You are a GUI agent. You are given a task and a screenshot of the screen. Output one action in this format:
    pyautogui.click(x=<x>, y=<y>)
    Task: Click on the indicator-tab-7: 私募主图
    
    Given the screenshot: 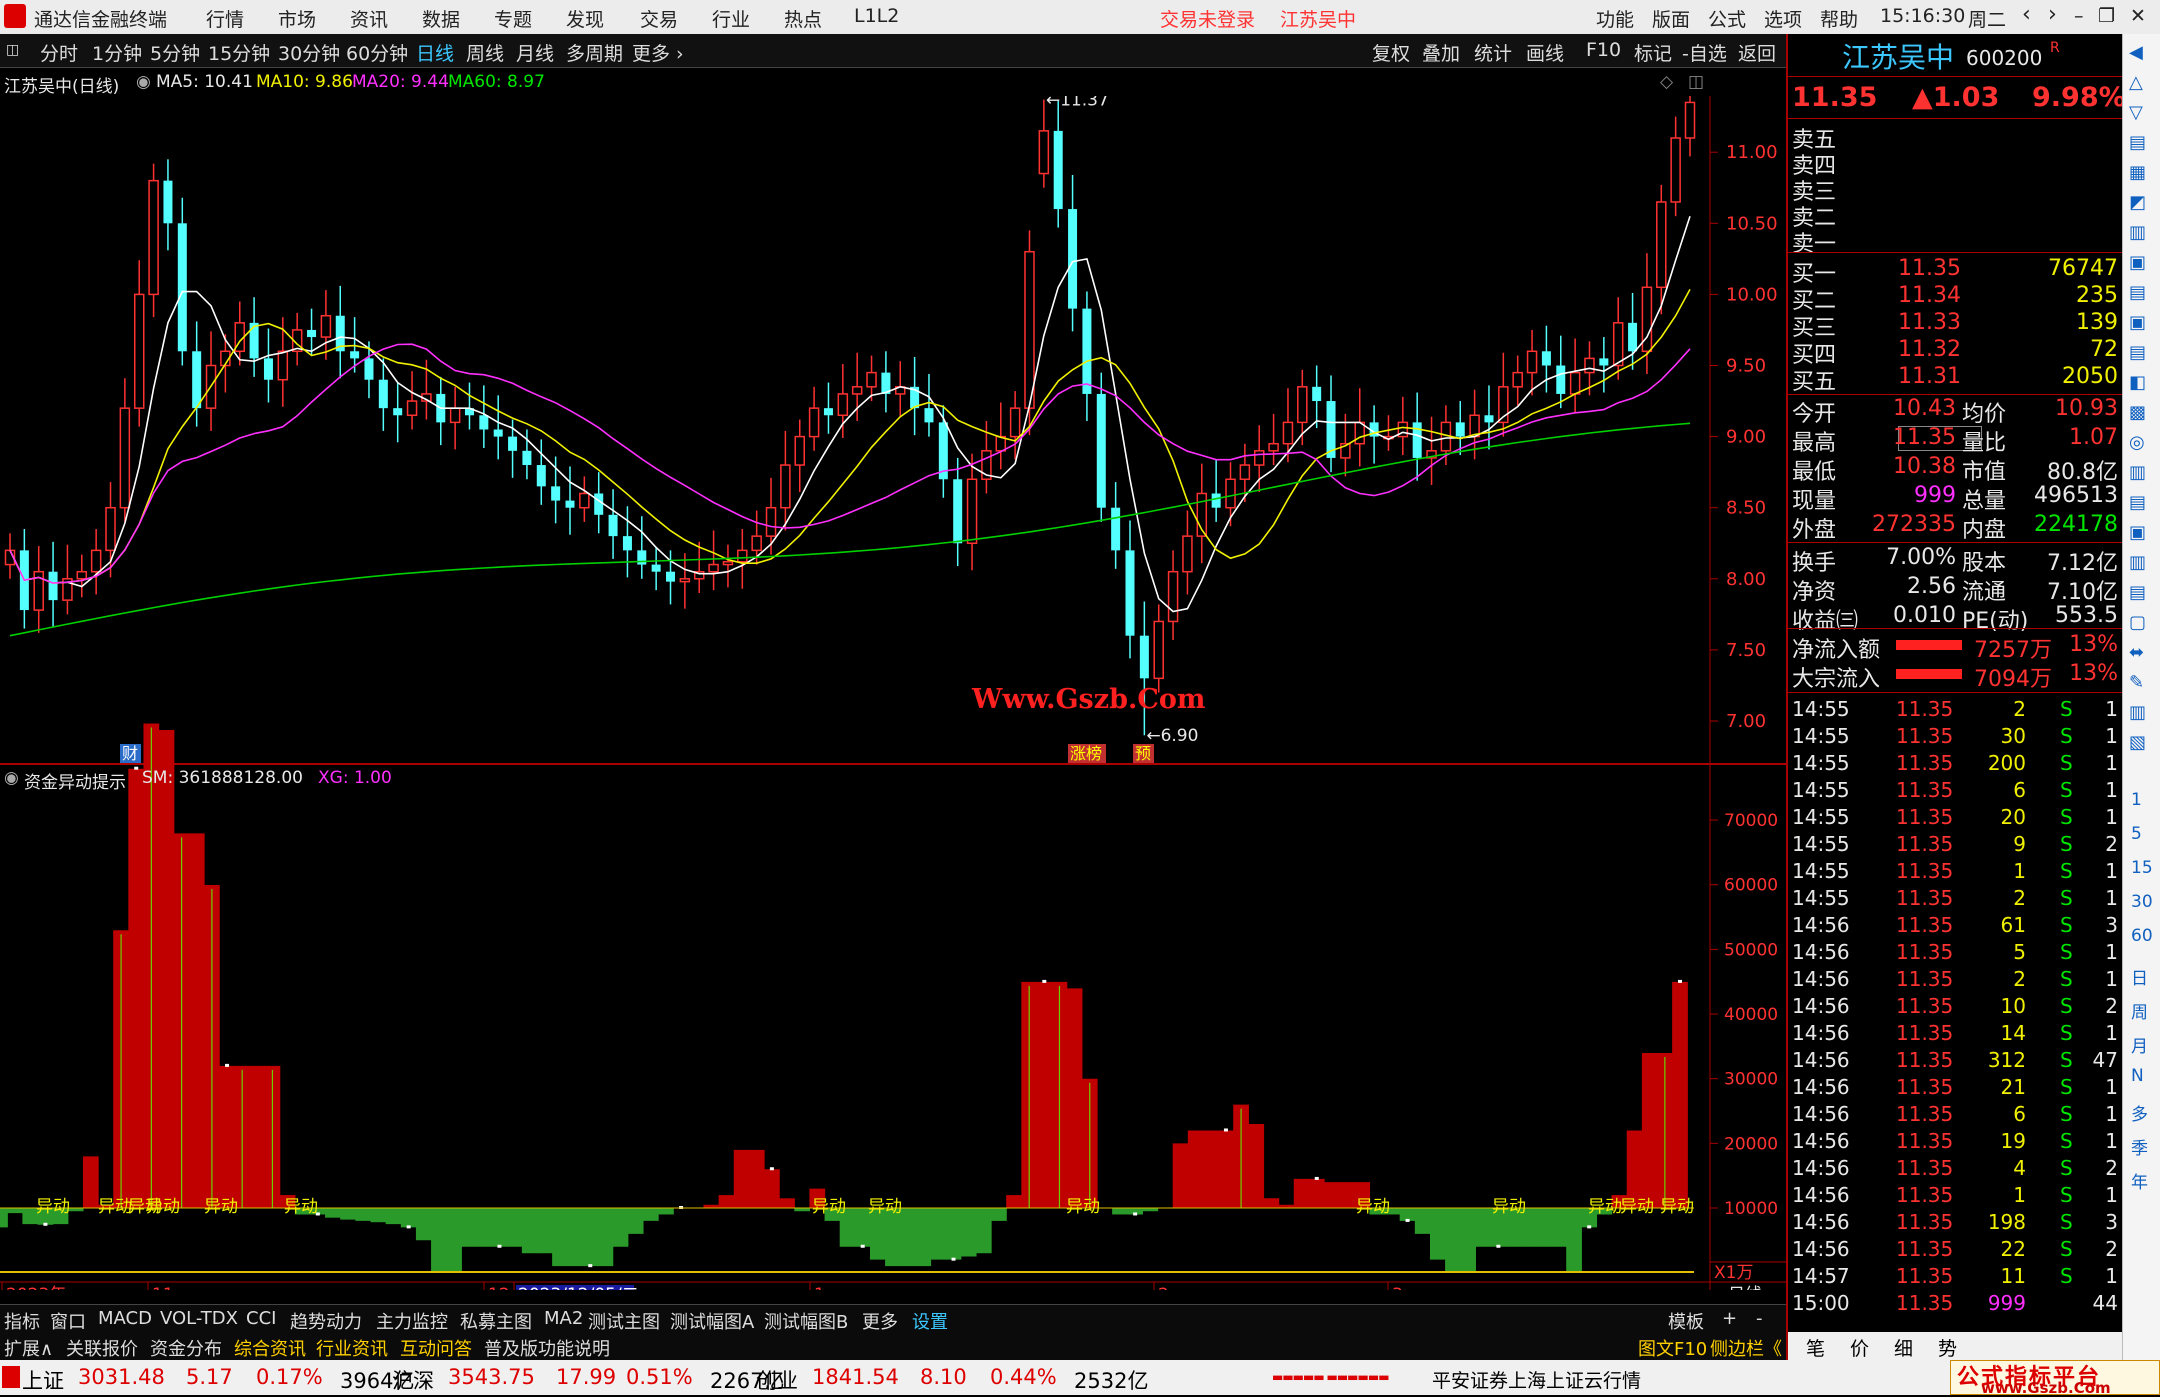 What is the action you would take?
    pyautogui.click(x=496, y=1321)
    